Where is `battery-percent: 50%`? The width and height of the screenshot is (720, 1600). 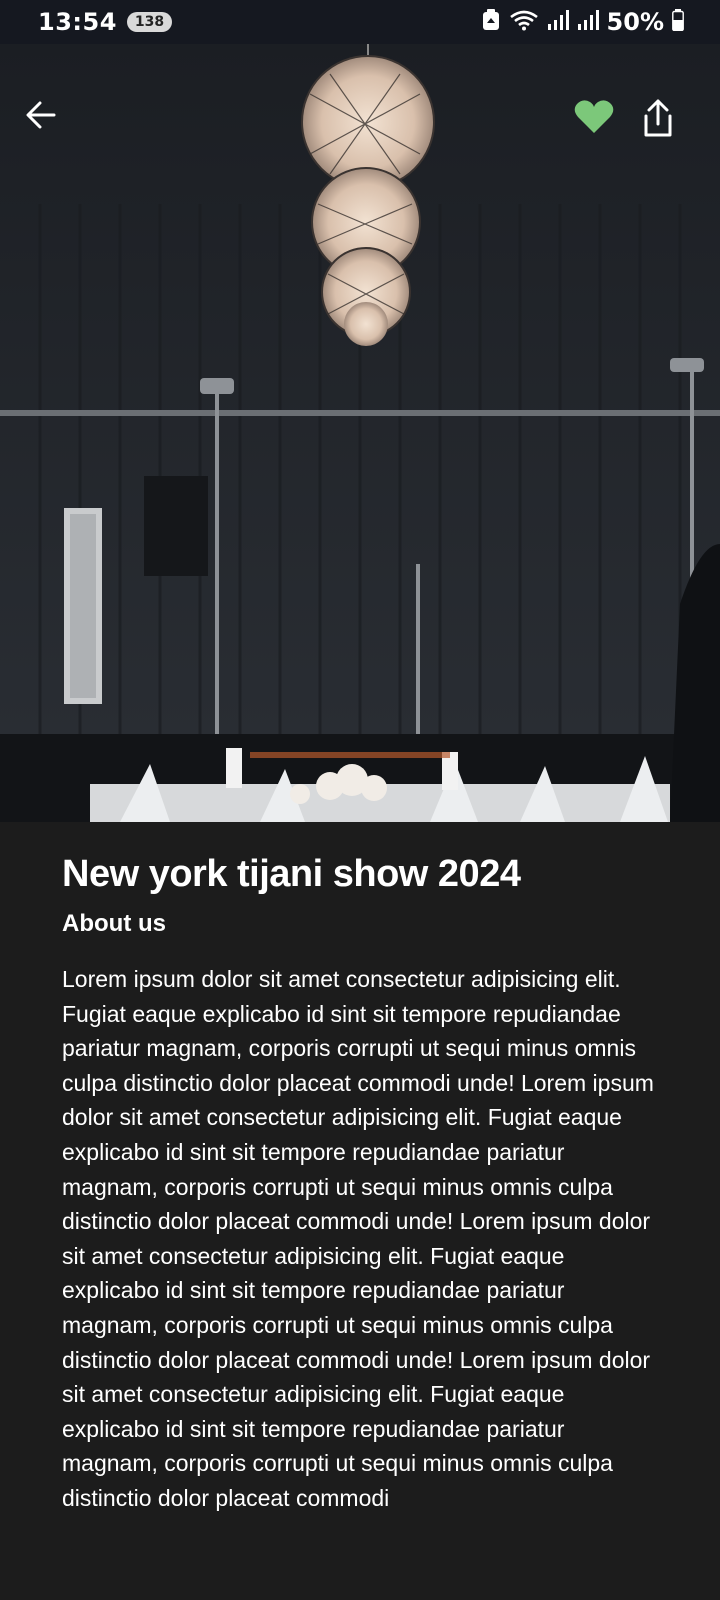 battery-percent: 50% is located at coordinates (635, 22).